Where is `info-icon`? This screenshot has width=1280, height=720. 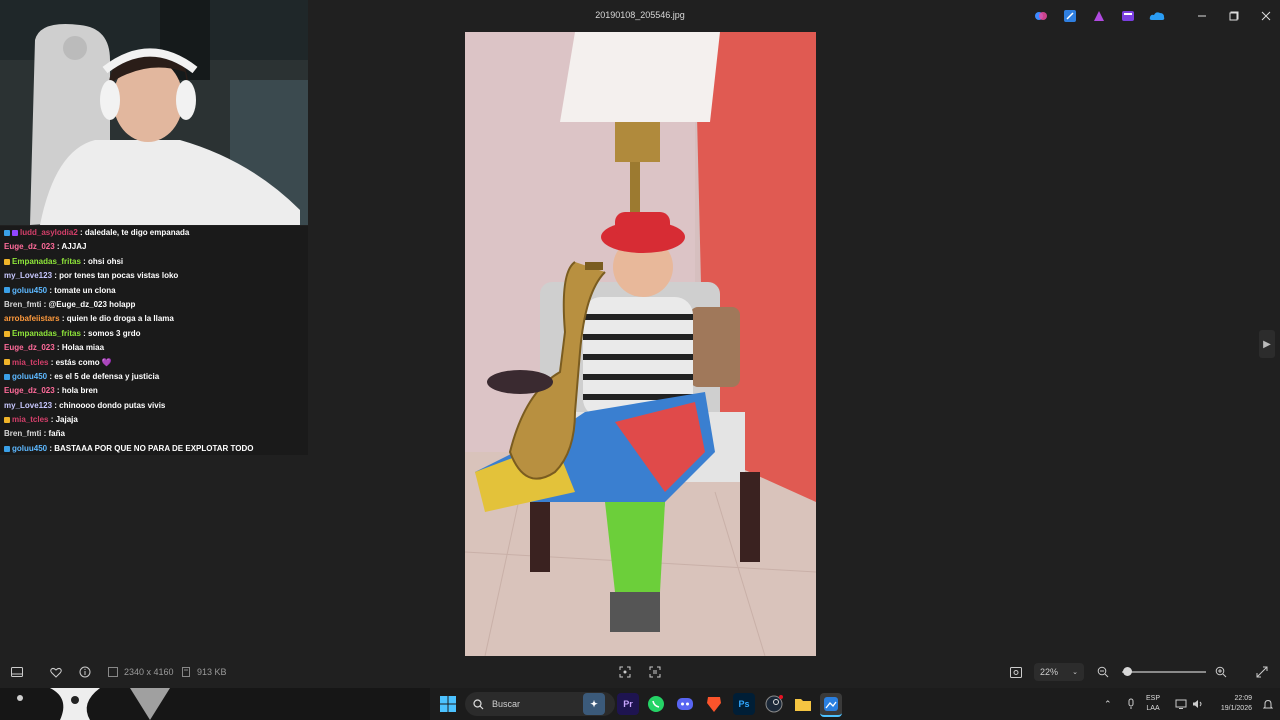
info-icon is located at coordinates (85, 672).